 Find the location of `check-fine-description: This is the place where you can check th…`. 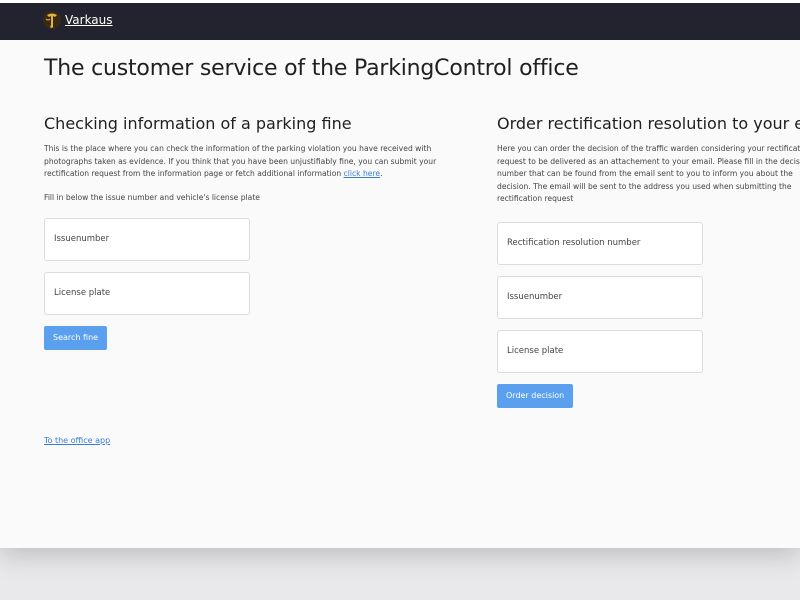

check-fine-description: This is the place where you can check th… is located at coordinates (240, 161).